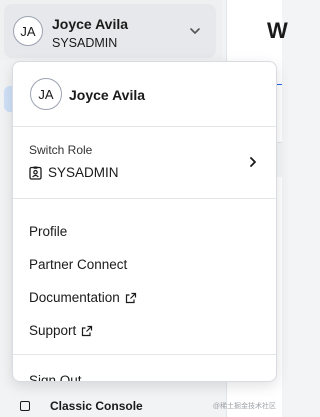 The image size is (320, 417). I want to click on menu-item-profile: Profile, so click(48, 231).